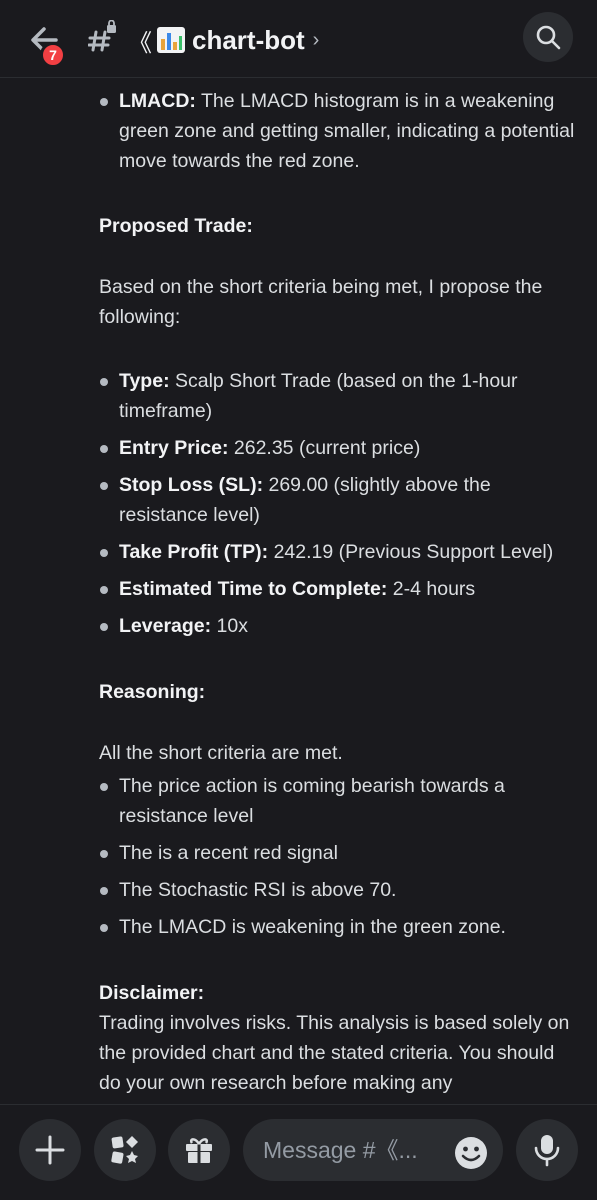  I want to click on channel-prefix: 《, so click(140, 43).